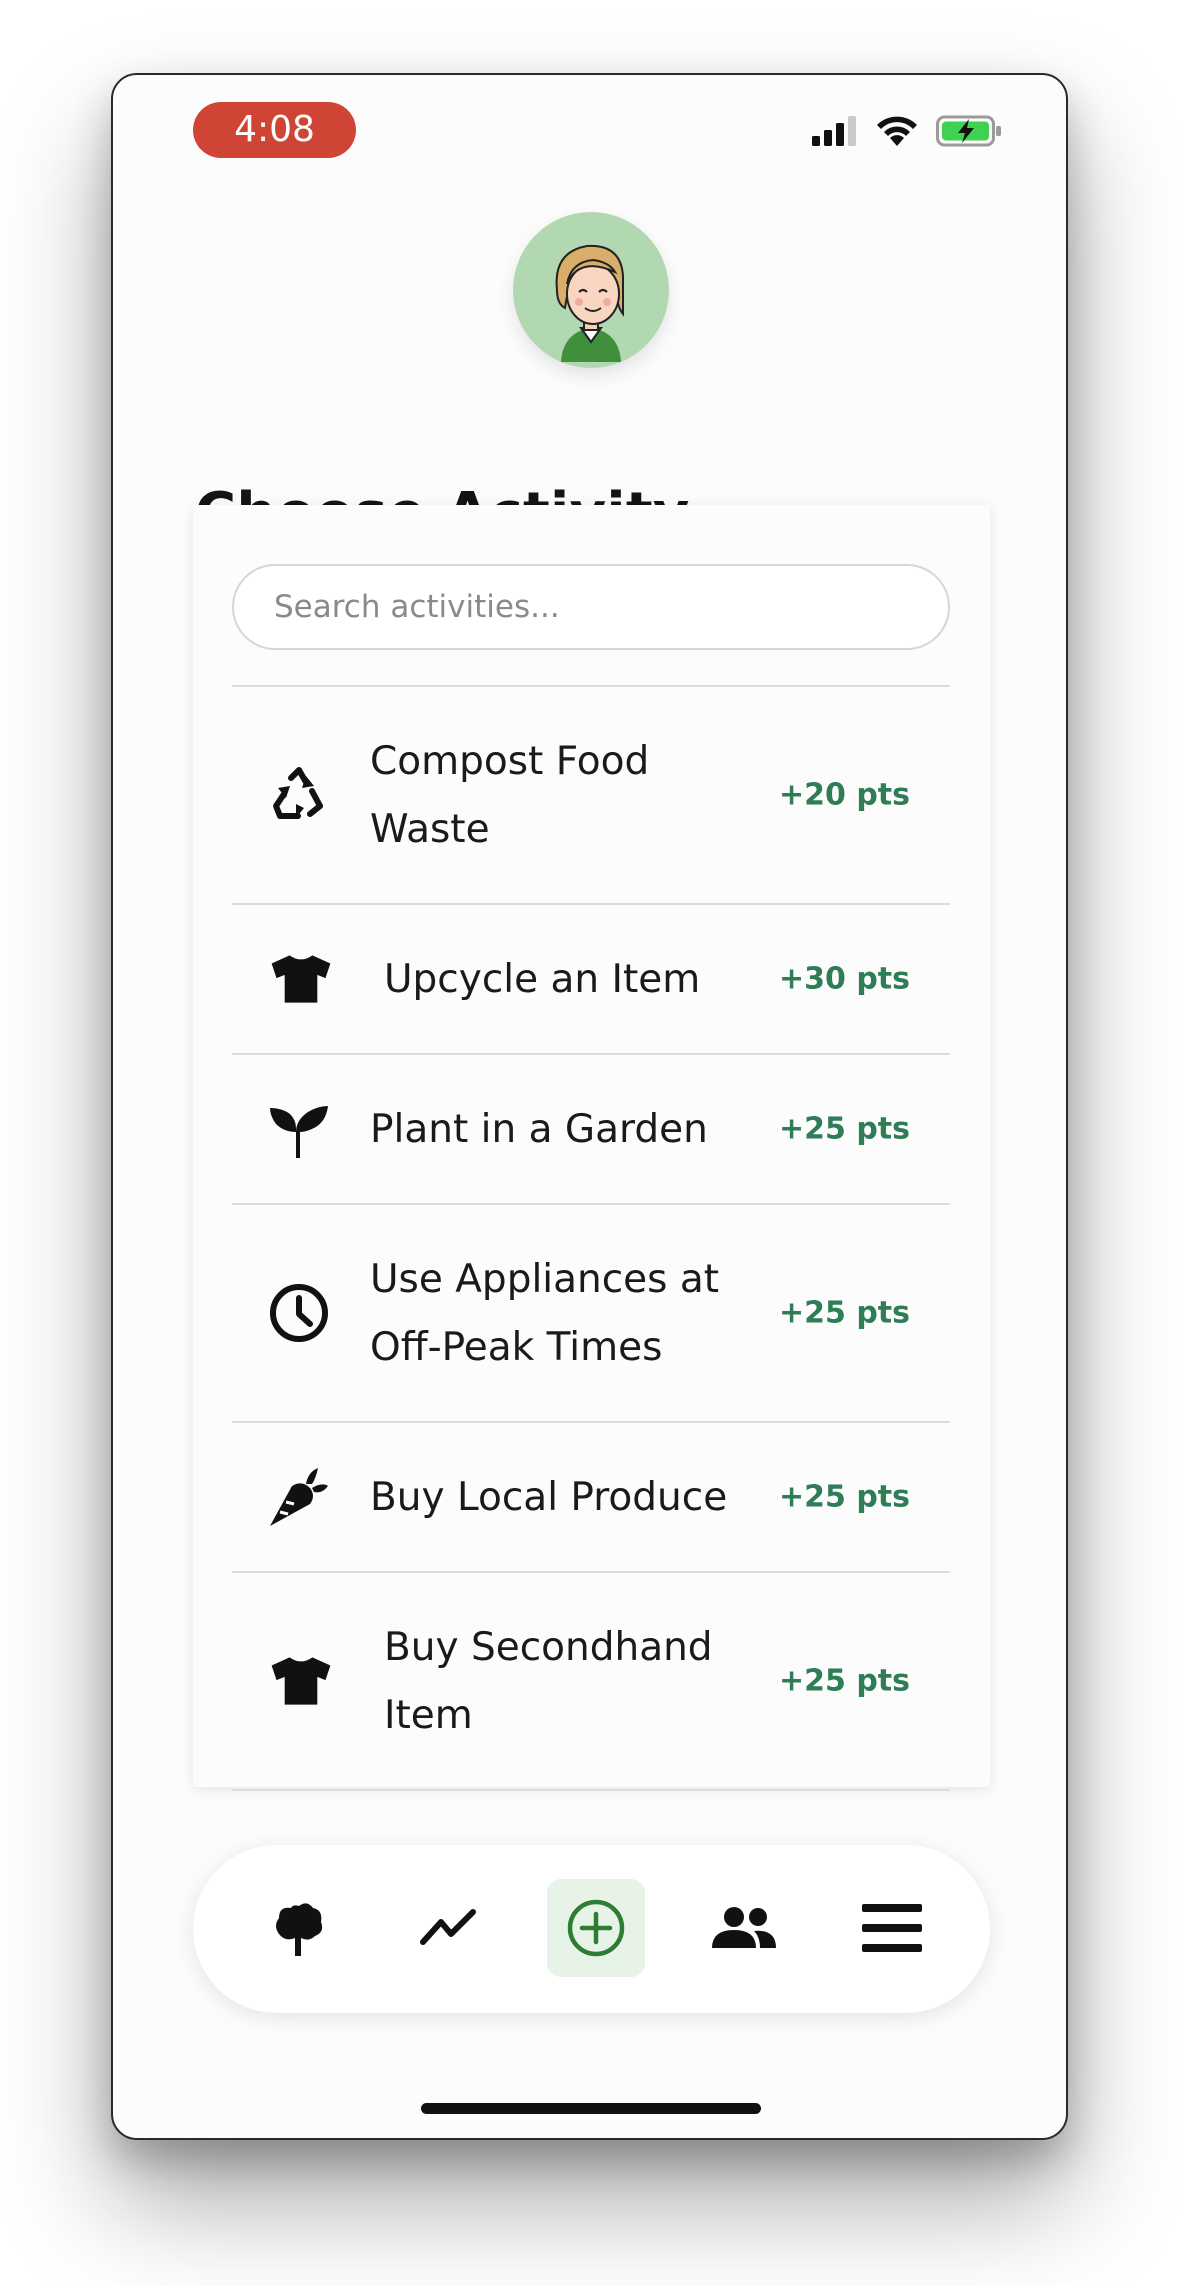 The height and width of the screenshot is (2286, 1180). I want to click on list-item: Upcycle an Item +30 pts, so click(591, 980).